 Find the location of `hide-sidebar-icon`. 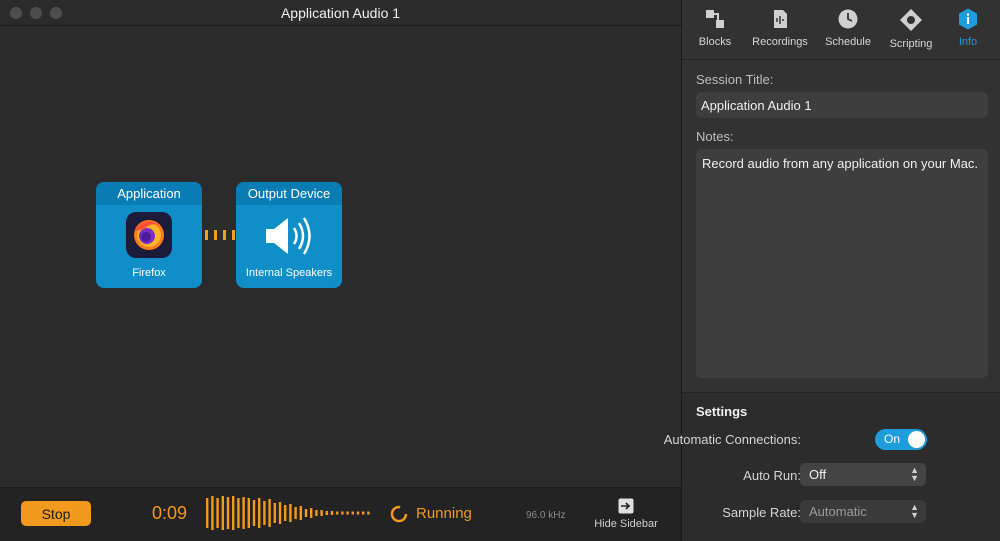

hide-sidebar-icon is located at coordinates (626, 506).